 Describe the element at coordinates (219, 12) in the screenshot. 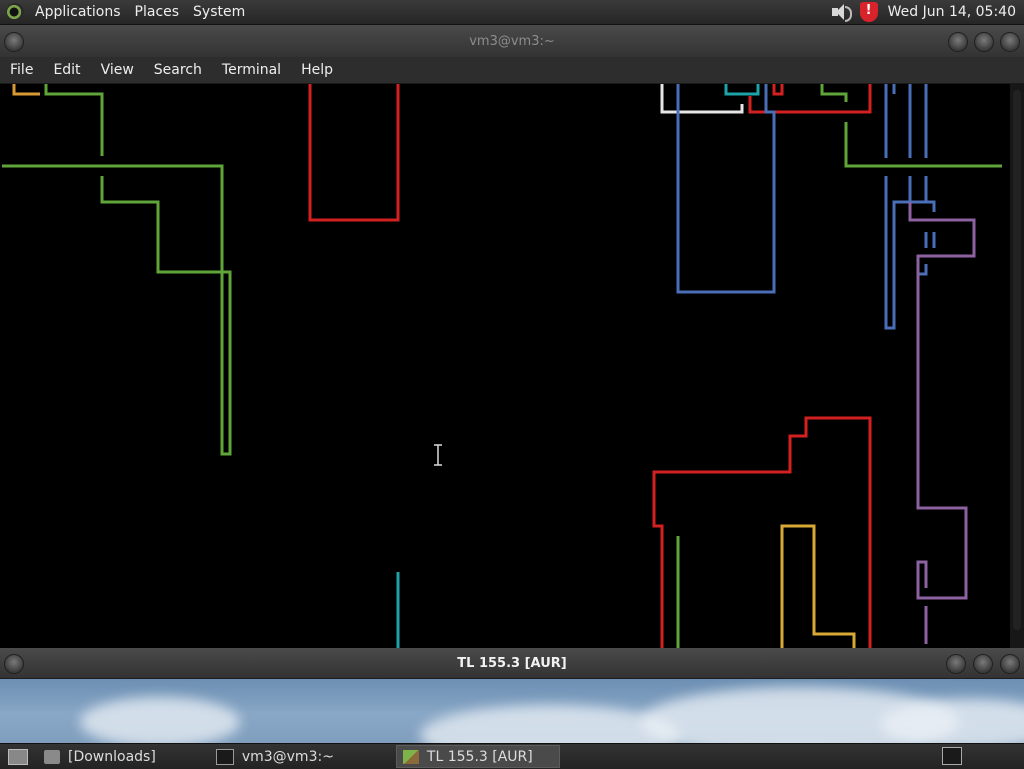

I see `system-menu: System` at that location.